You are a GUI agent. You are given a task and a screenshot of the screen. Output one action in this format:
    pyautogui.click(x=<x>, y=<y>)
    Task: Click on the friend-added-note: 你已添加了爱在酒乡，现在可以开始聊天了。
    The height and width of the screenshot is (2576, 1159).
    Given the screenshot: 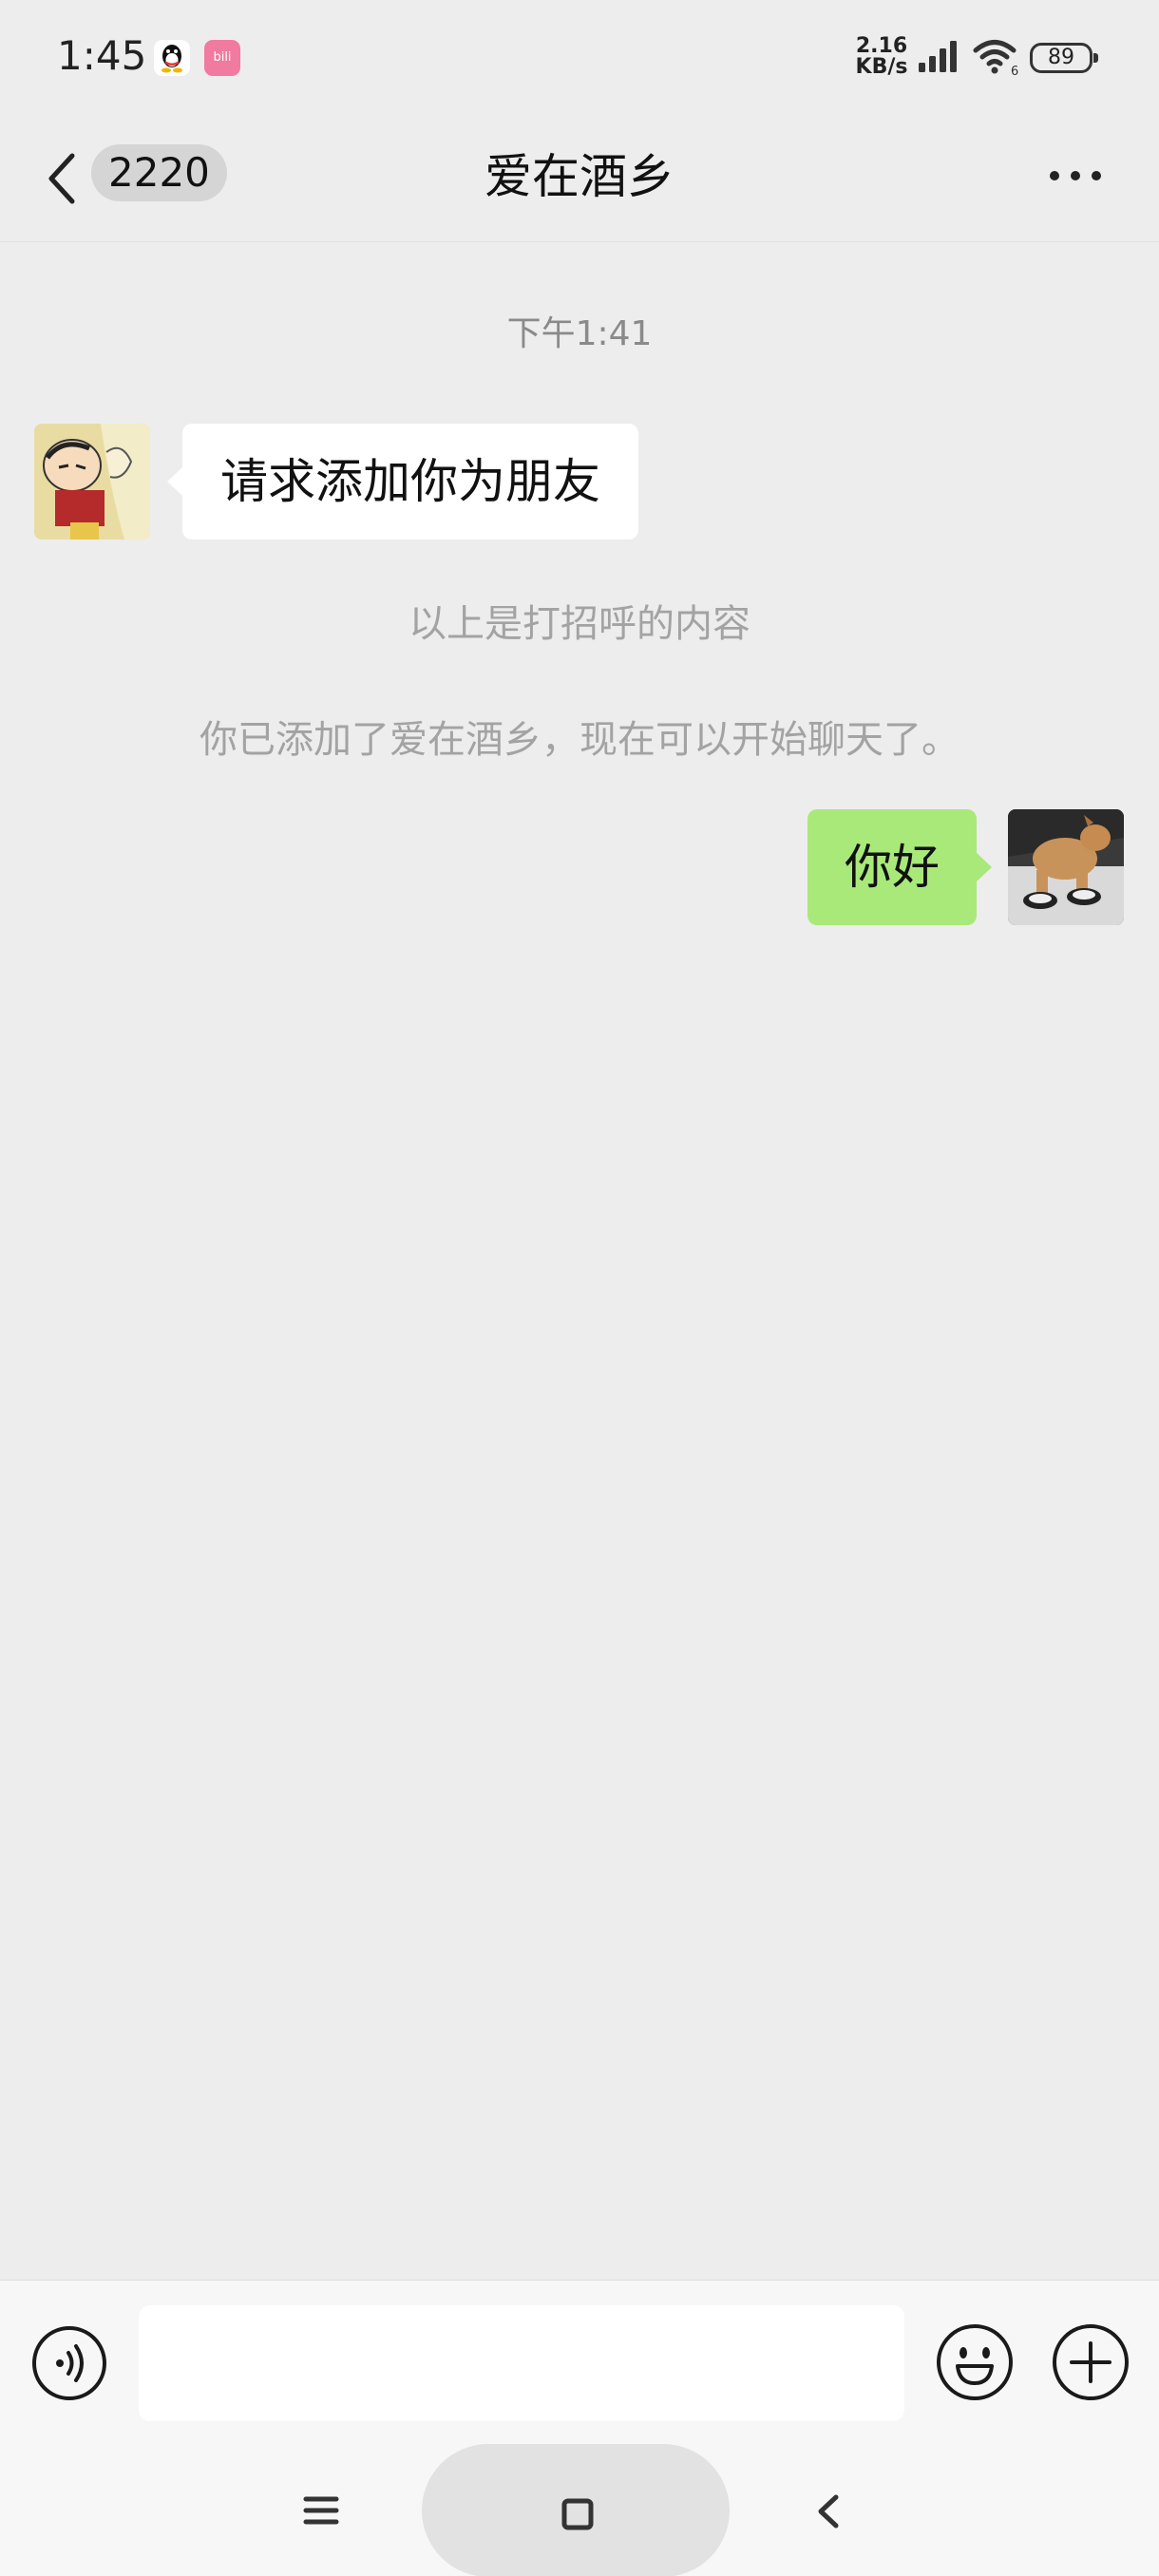 What is the action you would take?
    pyautogui.click(x=580, y=740)
    